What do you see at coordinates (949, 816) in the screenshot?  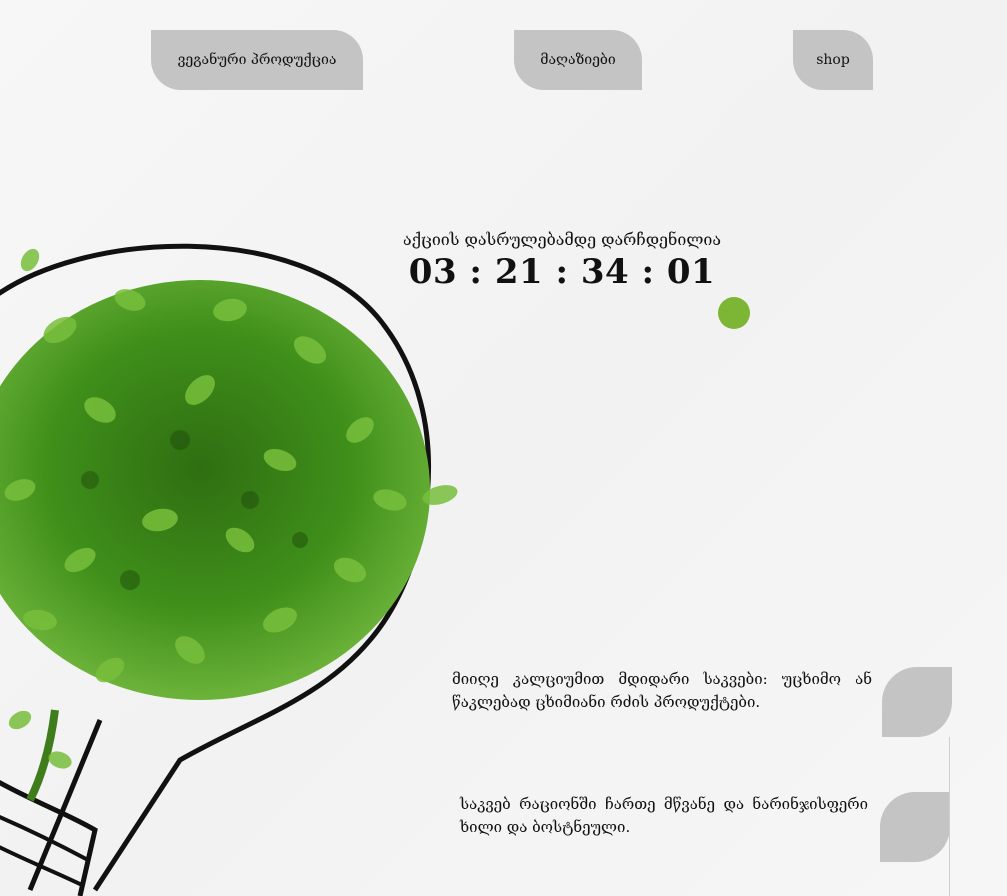 I see `divider-line` at bounding box center [949, 816].